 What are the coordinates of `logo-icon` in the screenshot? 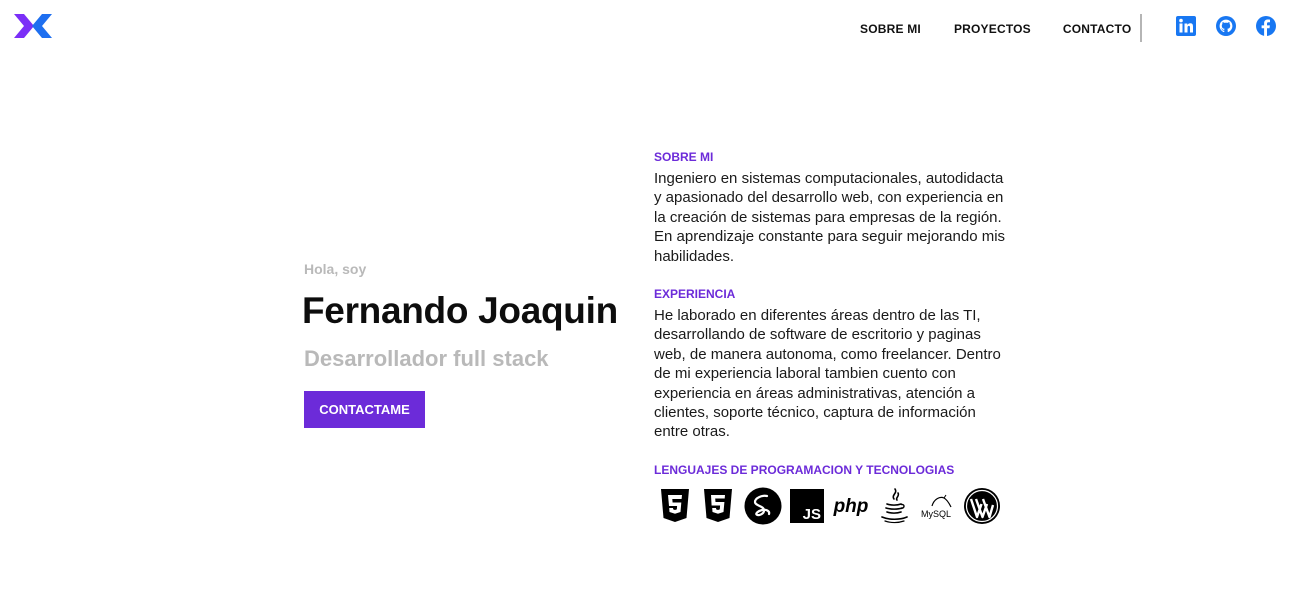 It's located at (33, 26).